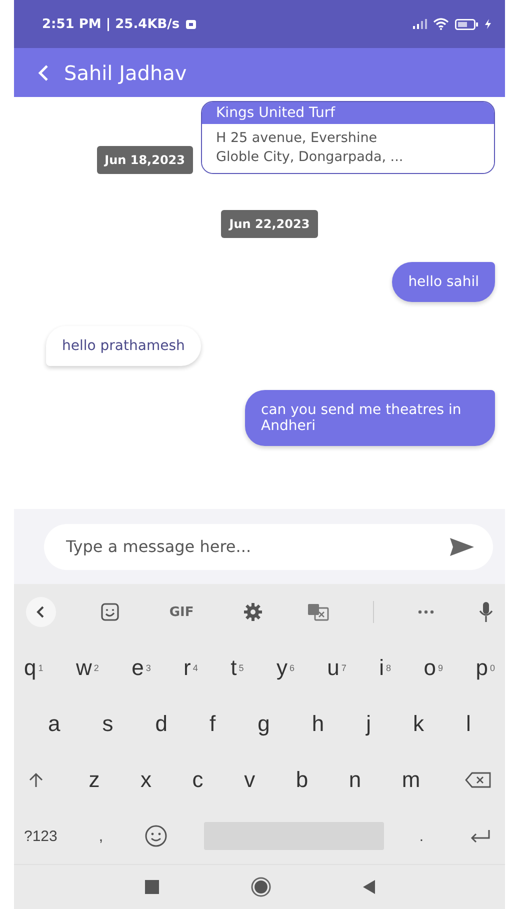  What do you see at coordinates (467, 24) in the screenshot?
I see `battery-icon` at bounding box center [467, 24].